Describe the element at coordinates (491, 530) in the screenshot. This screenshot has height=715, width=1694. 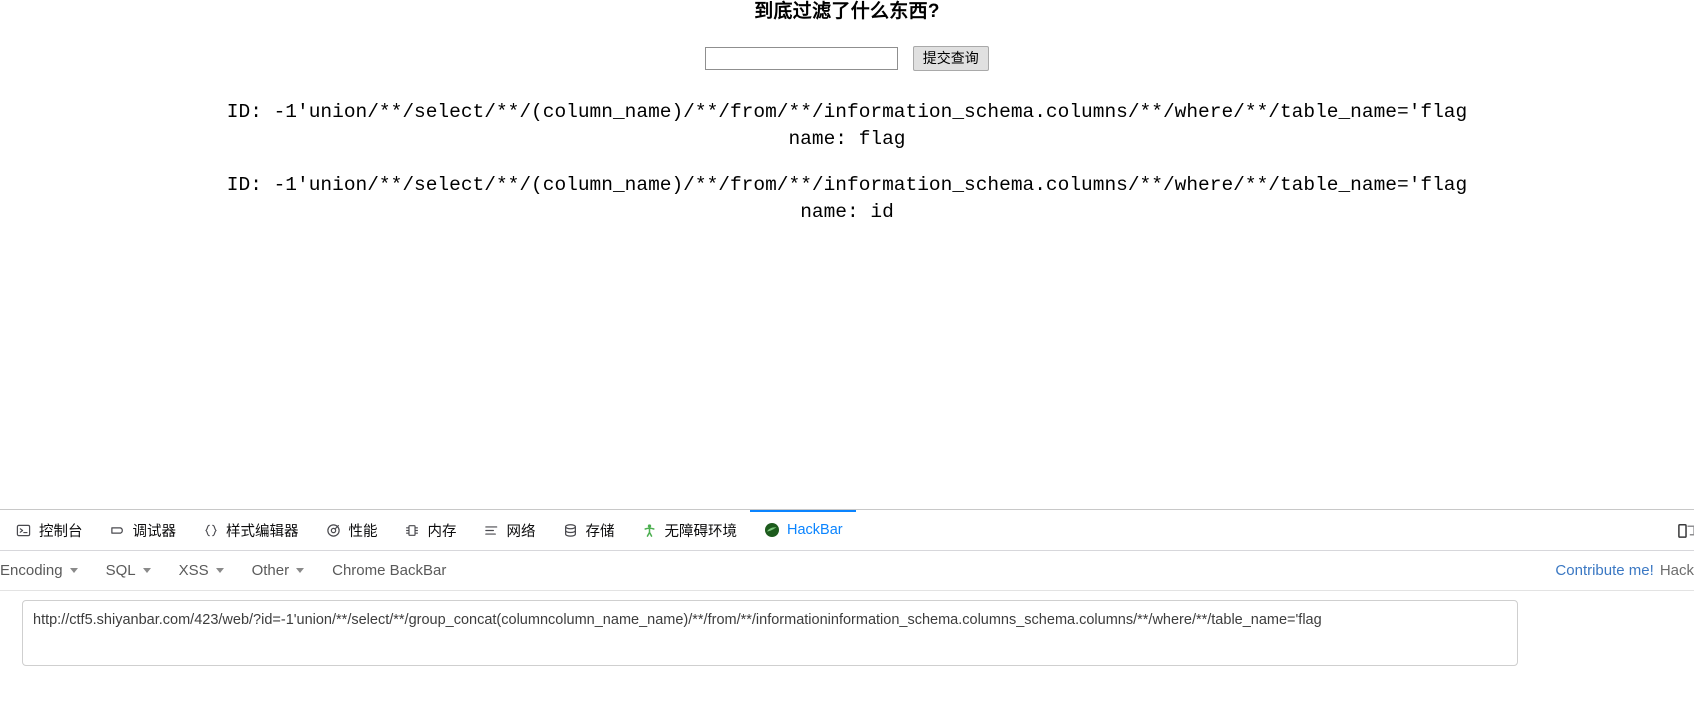
I see `network-icon` at that location.